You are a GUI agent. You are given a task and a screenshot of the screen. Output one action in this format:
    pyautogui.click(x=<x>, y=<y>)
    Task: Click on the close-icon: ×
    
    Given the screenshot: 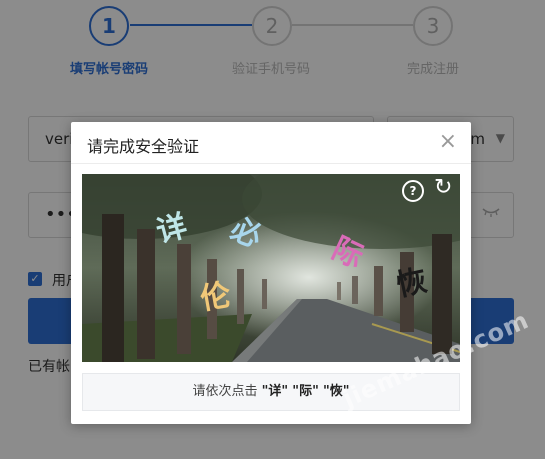 What is the action you would take?
    pyautogui.click(x=448, y=142)
    